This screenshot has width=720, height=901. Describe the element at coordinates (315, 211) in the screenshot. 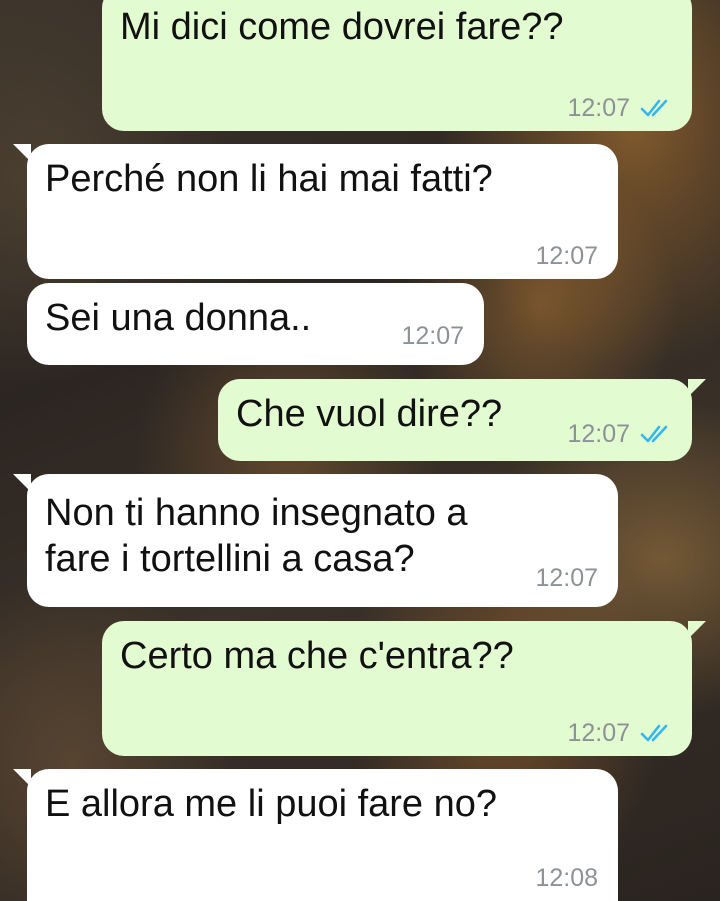

I see `message-incoming: Perché non li hai mai fatti? 12:07` at that location.